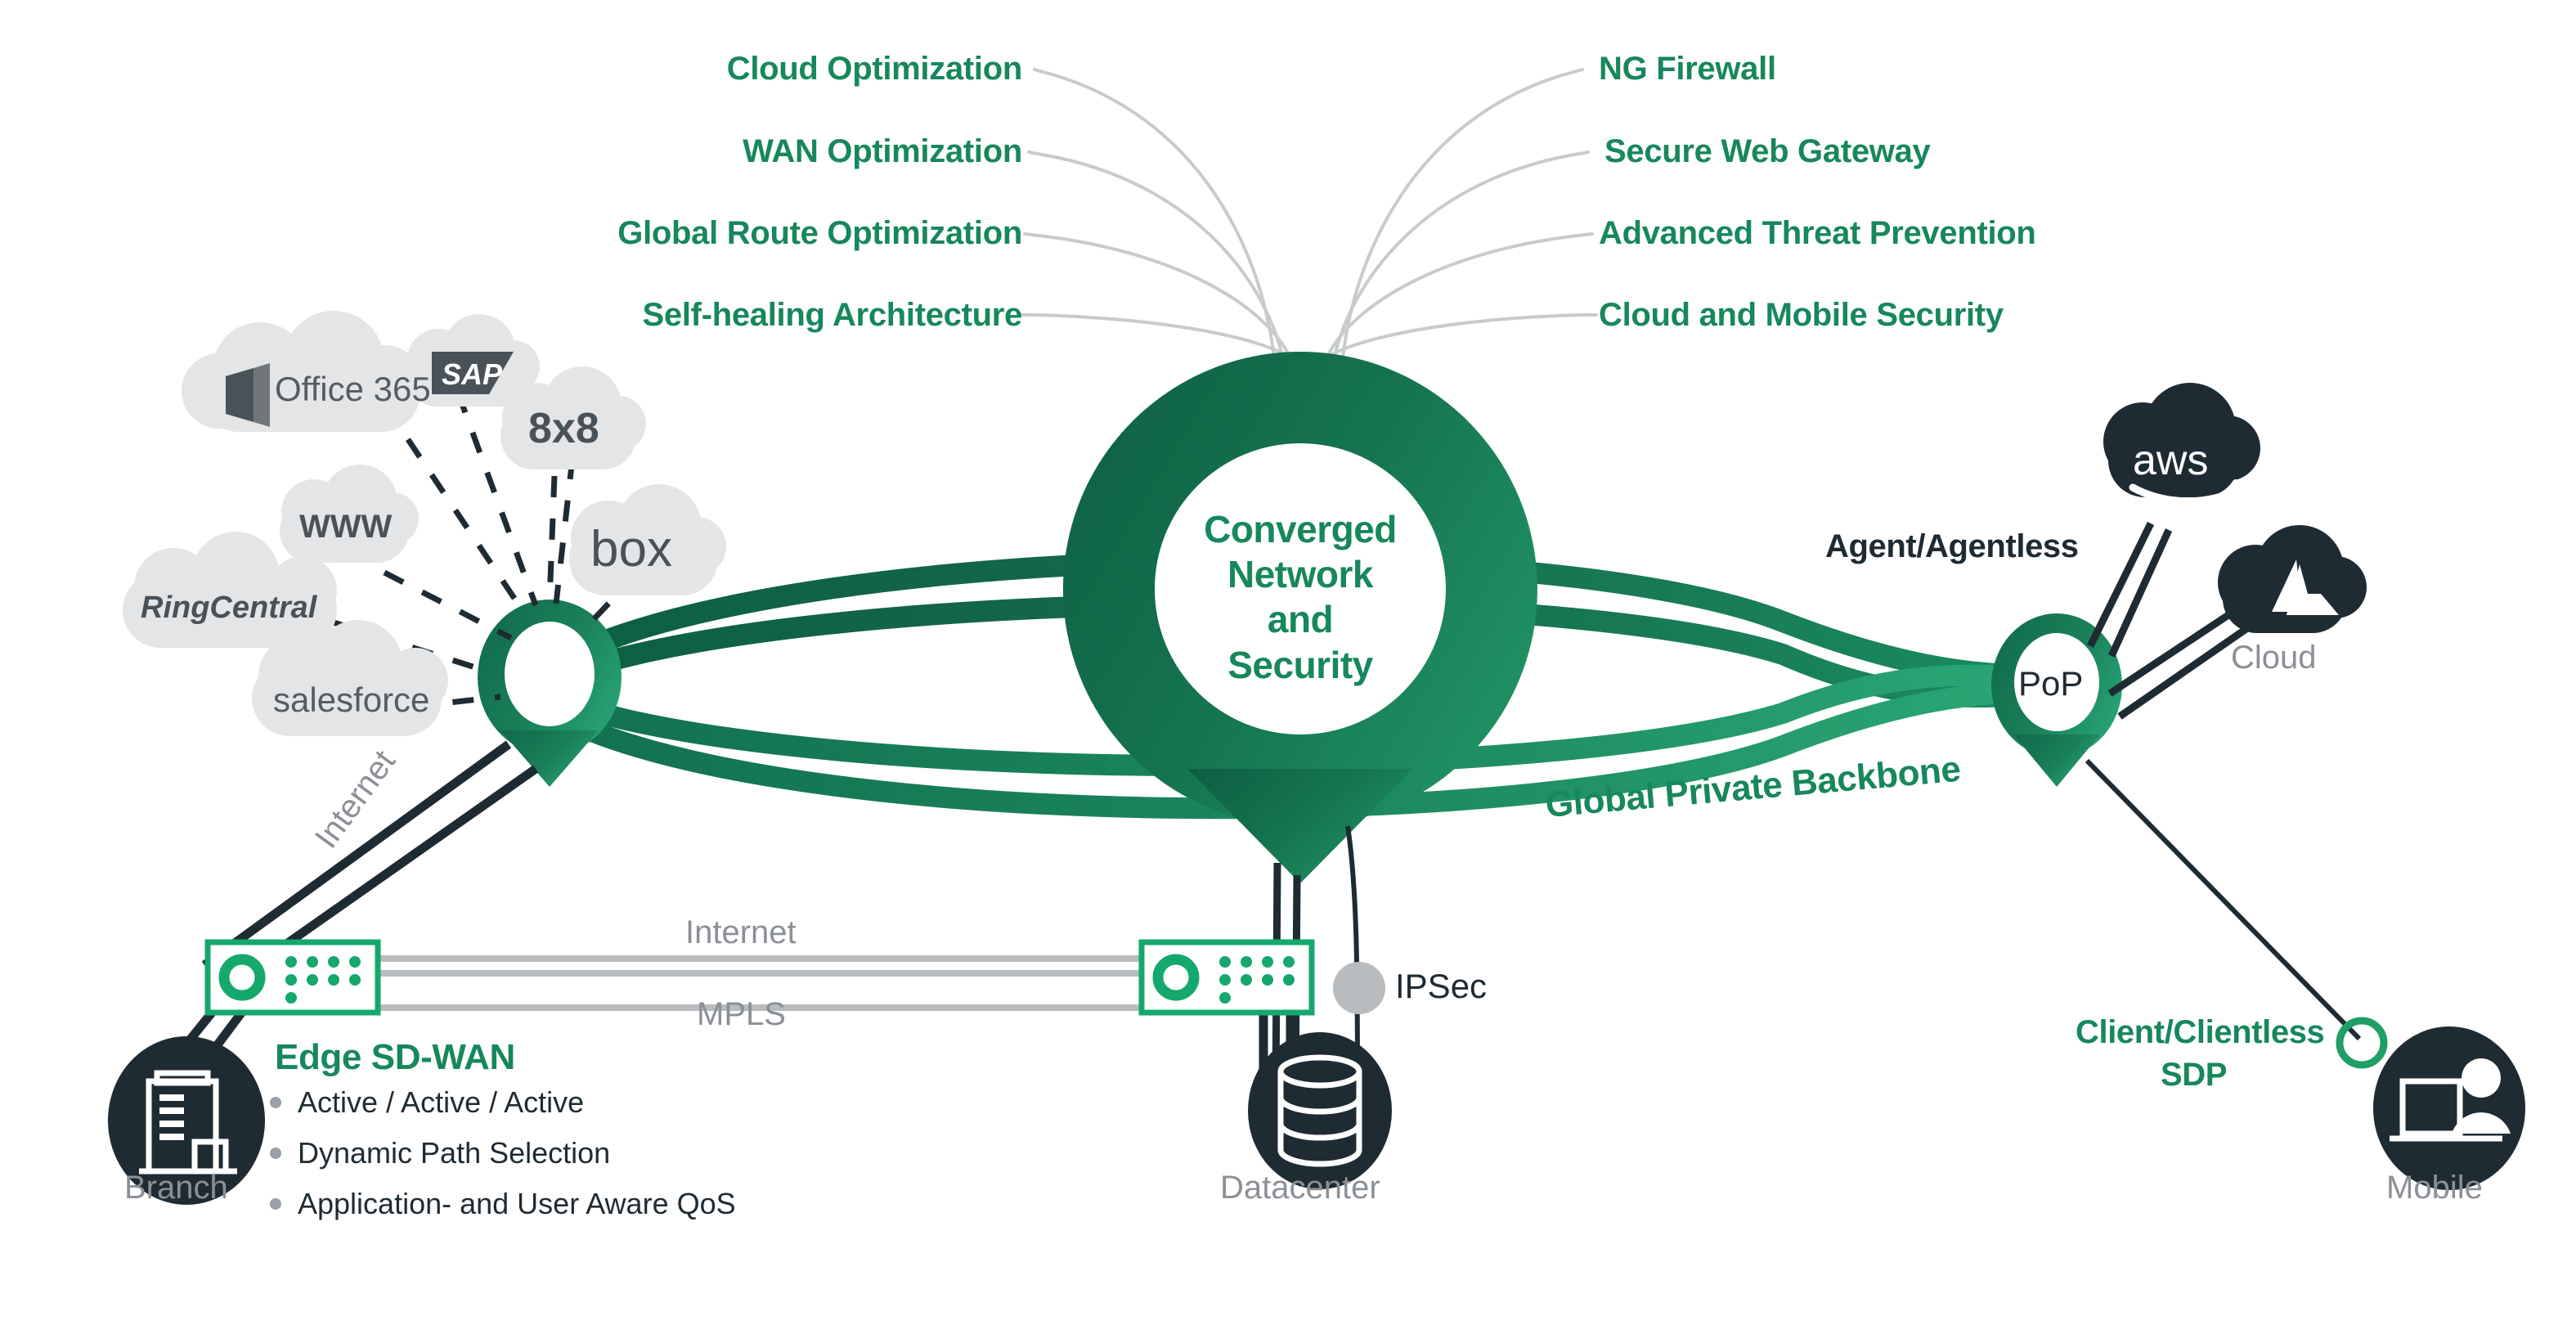 The width and height of the screenshot is (2576, 1325). Describe the element at coordinates (2051, 683) in the screenshot. I see `node-label-pop: PoP` at that location.